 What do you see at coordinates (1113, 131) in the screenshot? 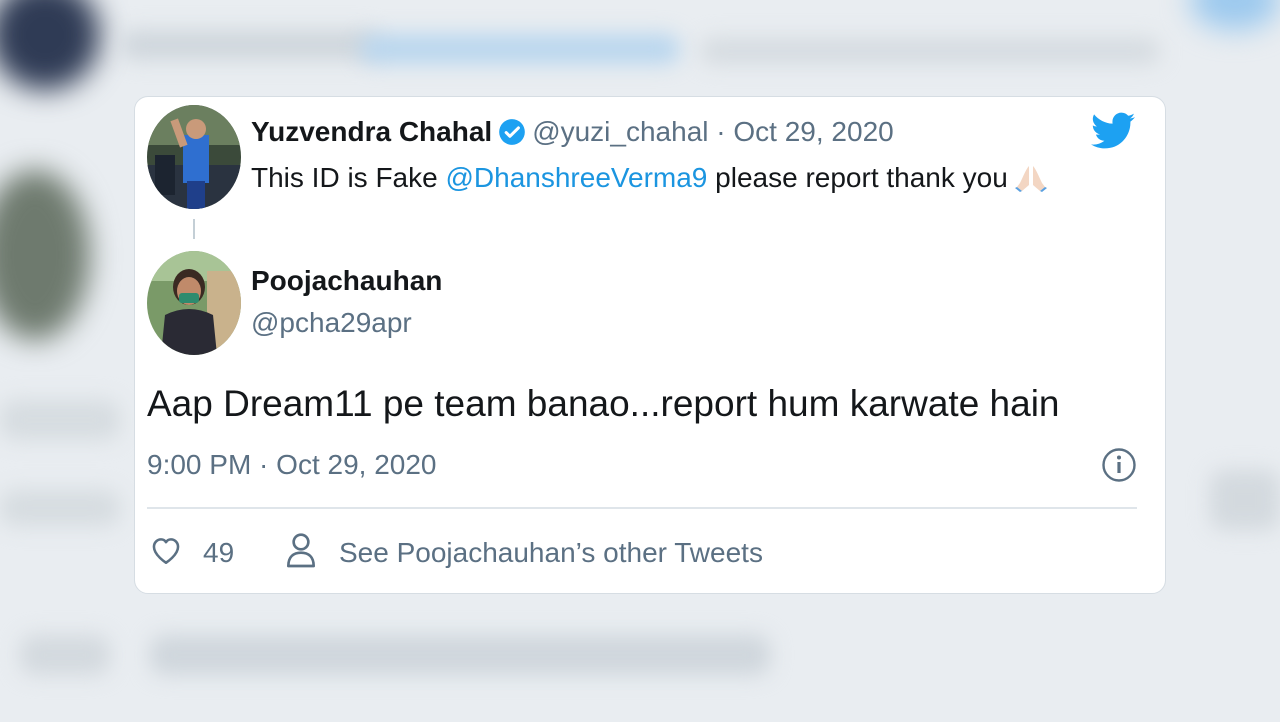
I see `twitter-bird-icon` at bounding box center [1113, 131].